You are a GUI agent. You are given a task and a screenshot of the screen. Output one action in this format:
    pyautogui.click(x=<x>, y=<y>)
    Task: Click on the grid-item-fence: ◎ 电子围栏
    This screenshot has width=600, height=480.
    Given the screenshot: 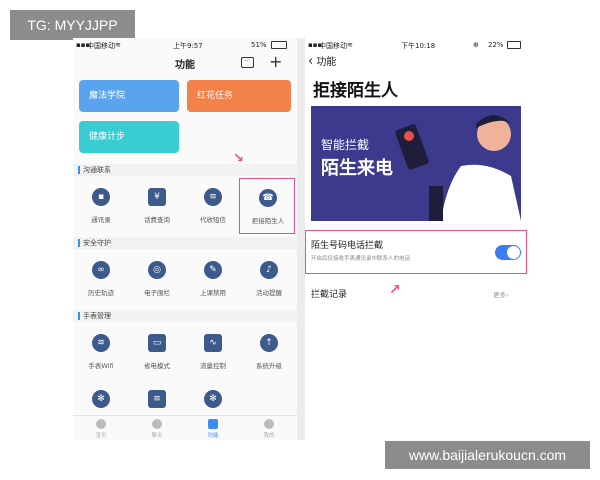 What is the action you would take?
    pyautogui.click(x=157, y=279)
    